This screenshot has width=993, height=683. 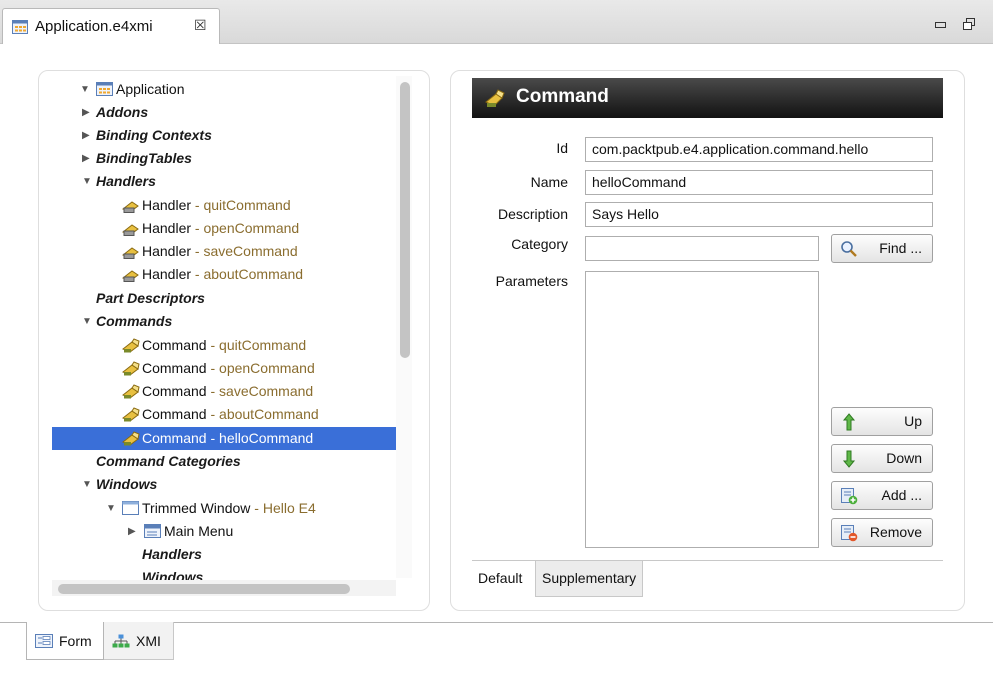 I want to click on tree-item: Handler - aboutCommand, so click(x=224, y=274).